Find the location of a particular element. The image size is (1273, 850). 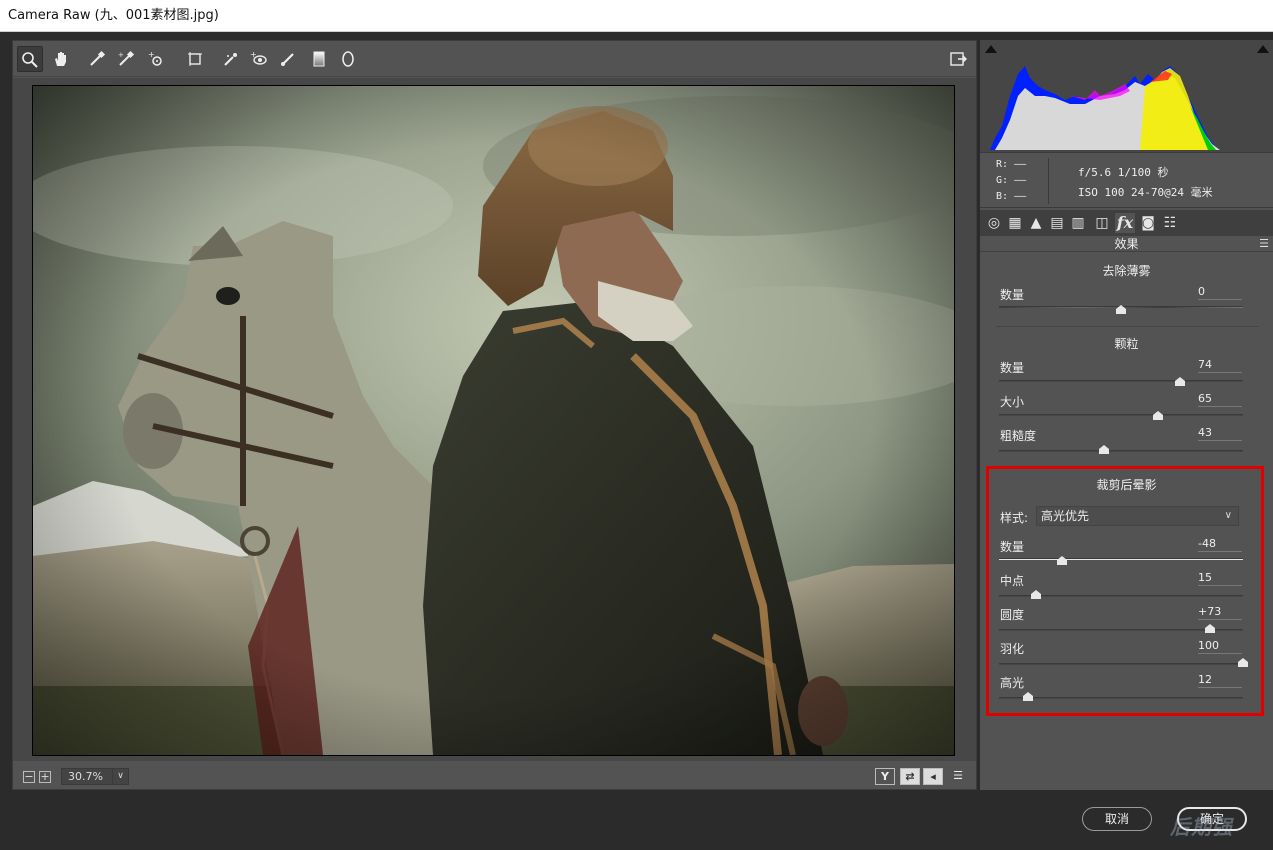

grain-roughness-thumb is located at coordinates (1103, 449).